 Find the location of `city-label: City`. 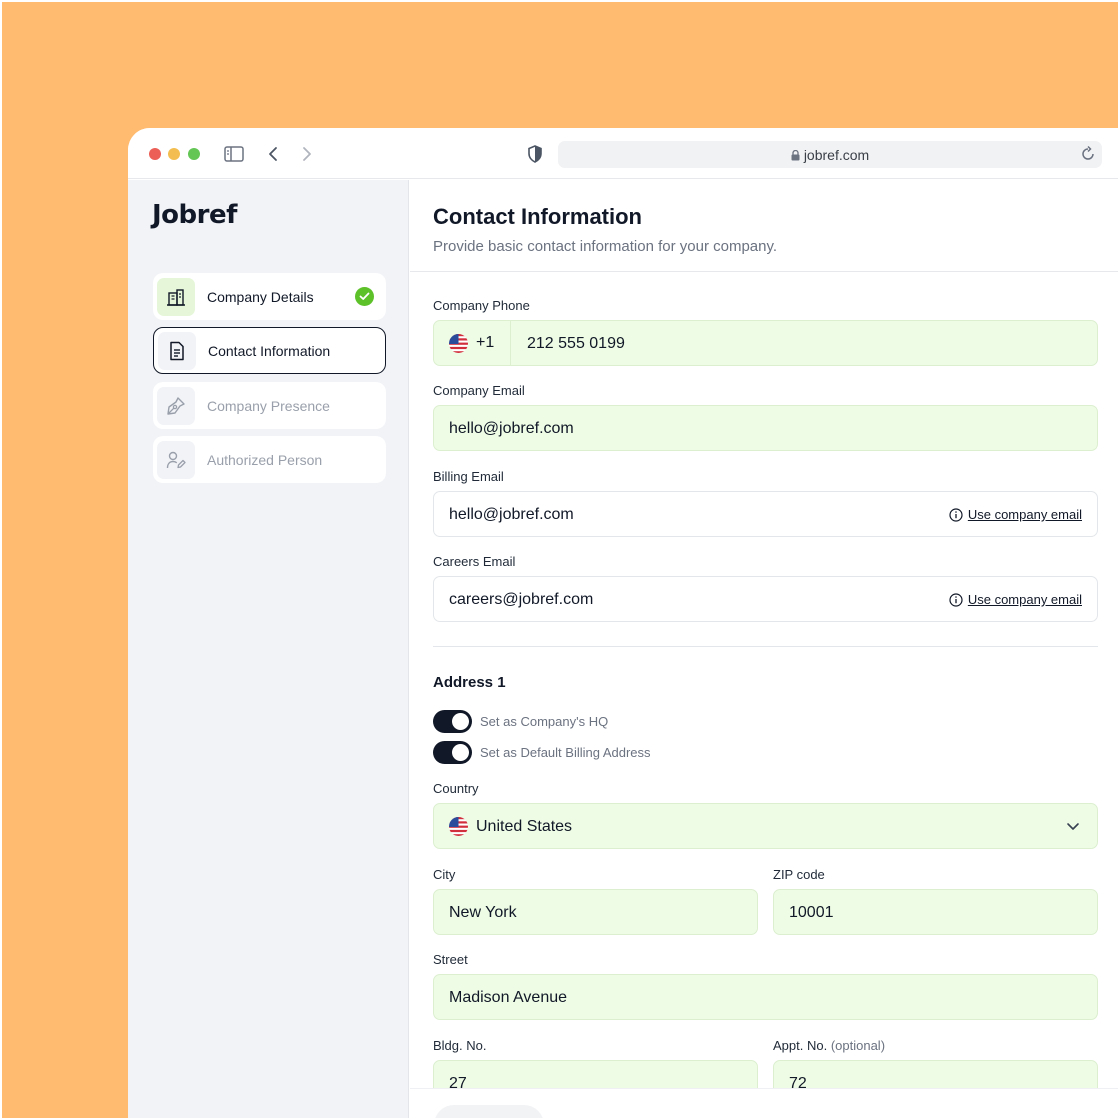

city-label: City is located at coordinates (444, 874).